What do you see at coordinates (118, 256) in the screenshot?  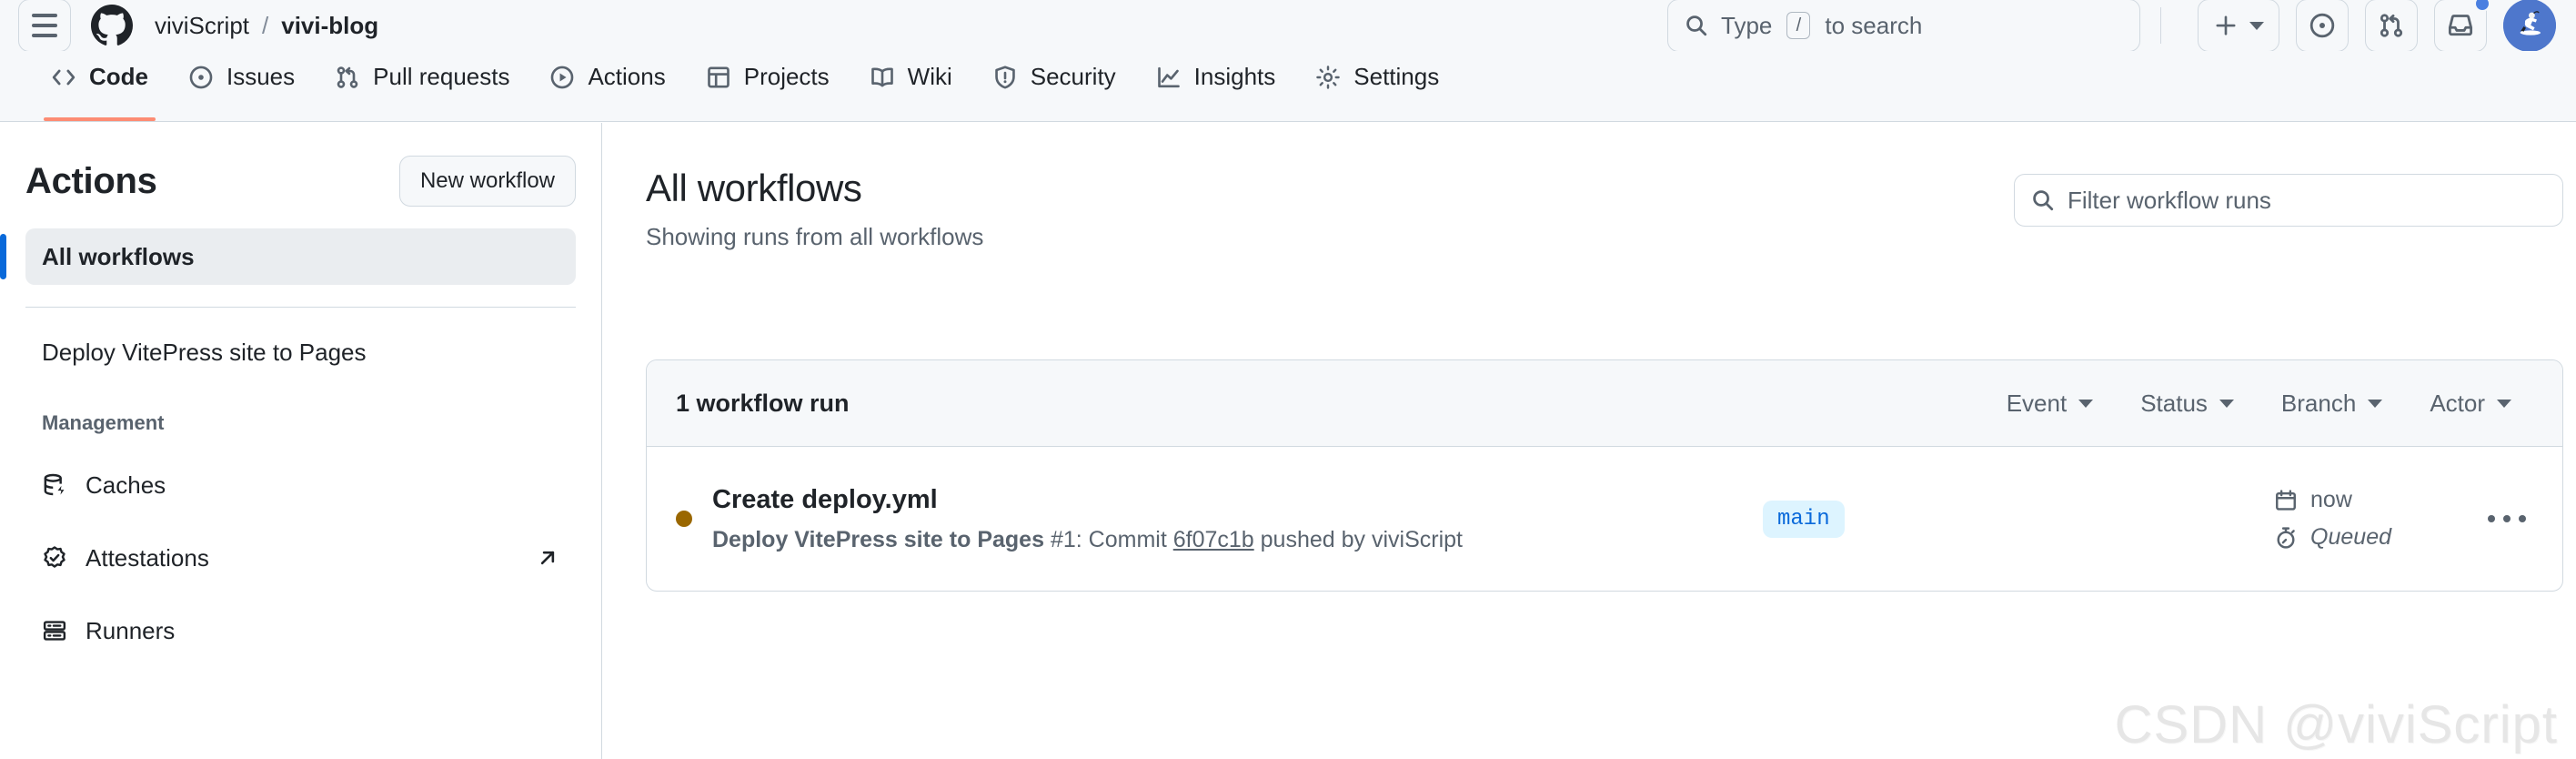 I see `sidebar-item-all-workflows-label: All workflows` at bounding box center [118, 256].